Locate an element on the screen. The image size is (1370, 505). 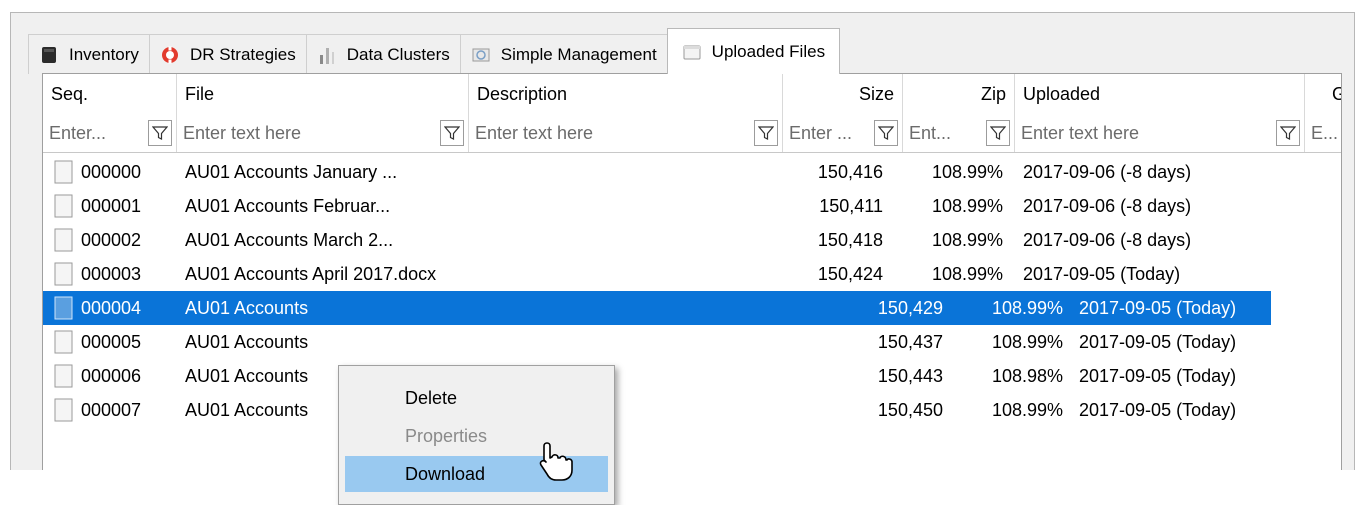
mouse-pointer-icon is located at coordinates (556, 461).